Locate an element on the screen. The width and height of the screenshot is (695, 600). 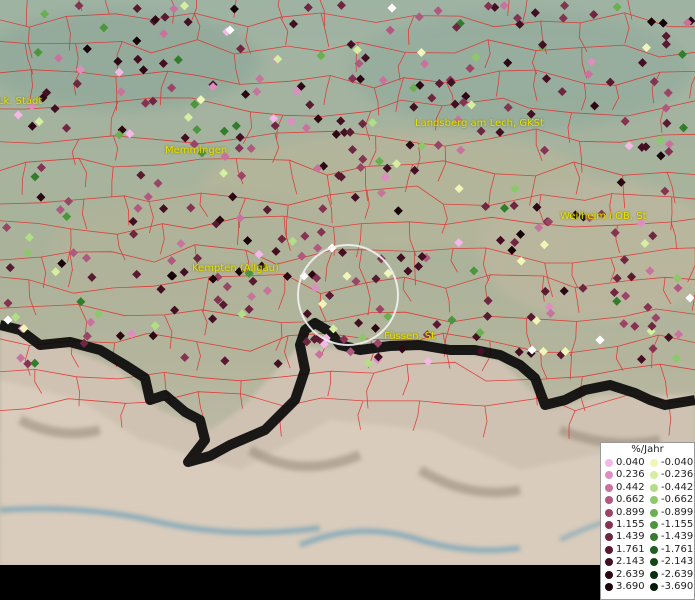
legend-value: 2.639 is located at coordinates (630, 574).